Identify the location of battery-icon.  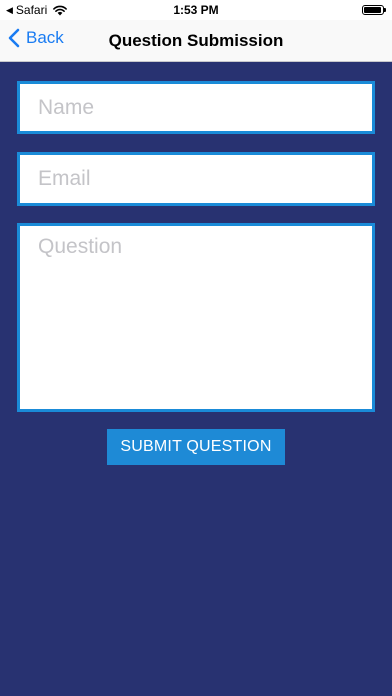
(374, 10).